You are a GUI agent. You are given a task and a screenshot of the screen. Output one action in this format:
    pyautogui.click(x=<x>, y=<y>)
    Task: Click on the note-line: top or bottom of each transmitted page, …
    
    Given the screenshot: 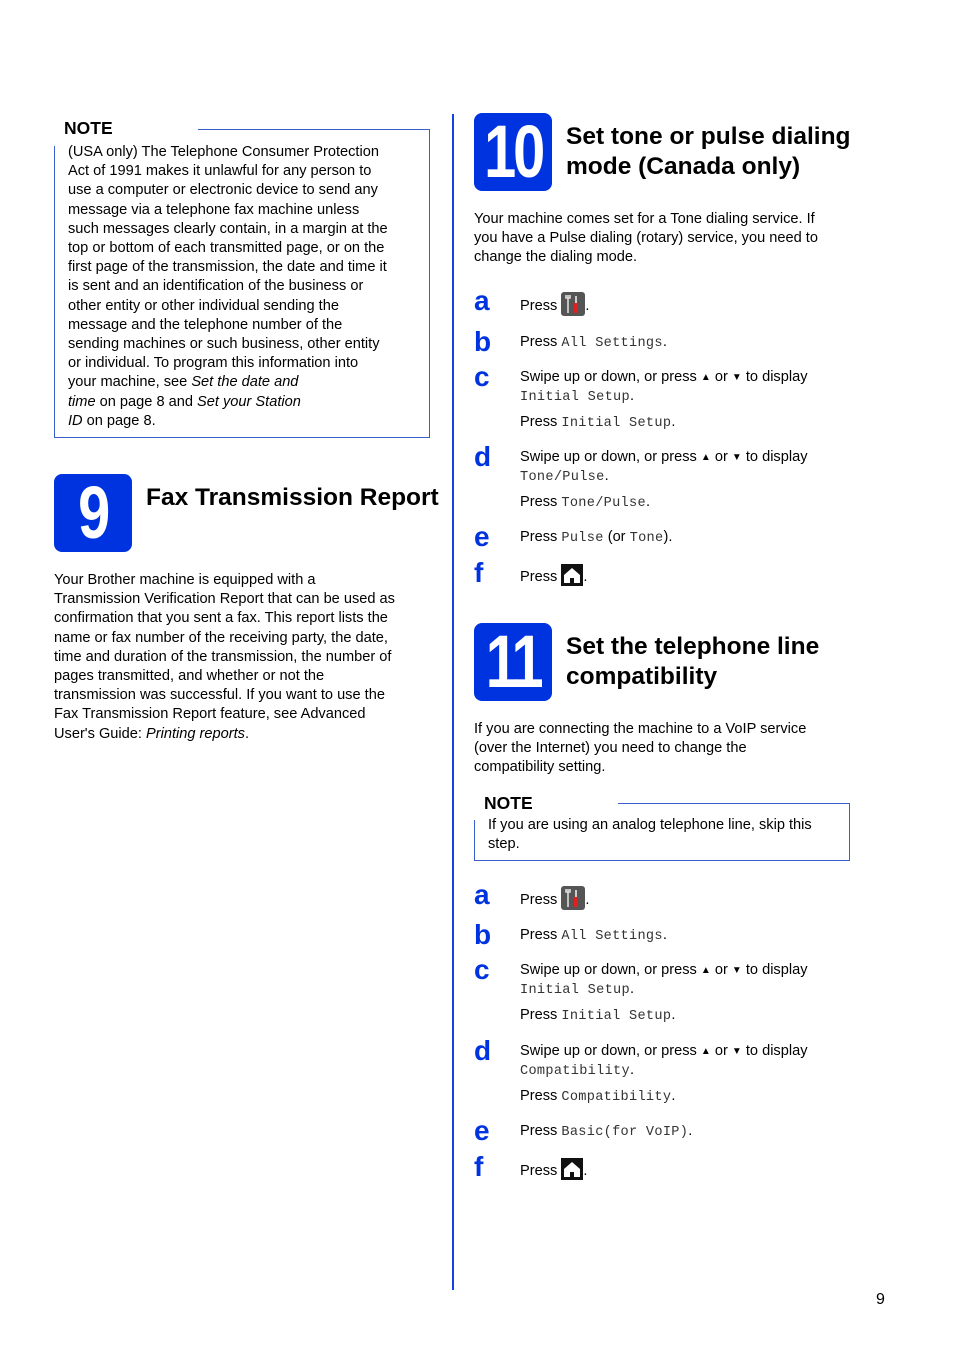 What is the action you would take?
    pyautogui.click(x=226, y=248)
    